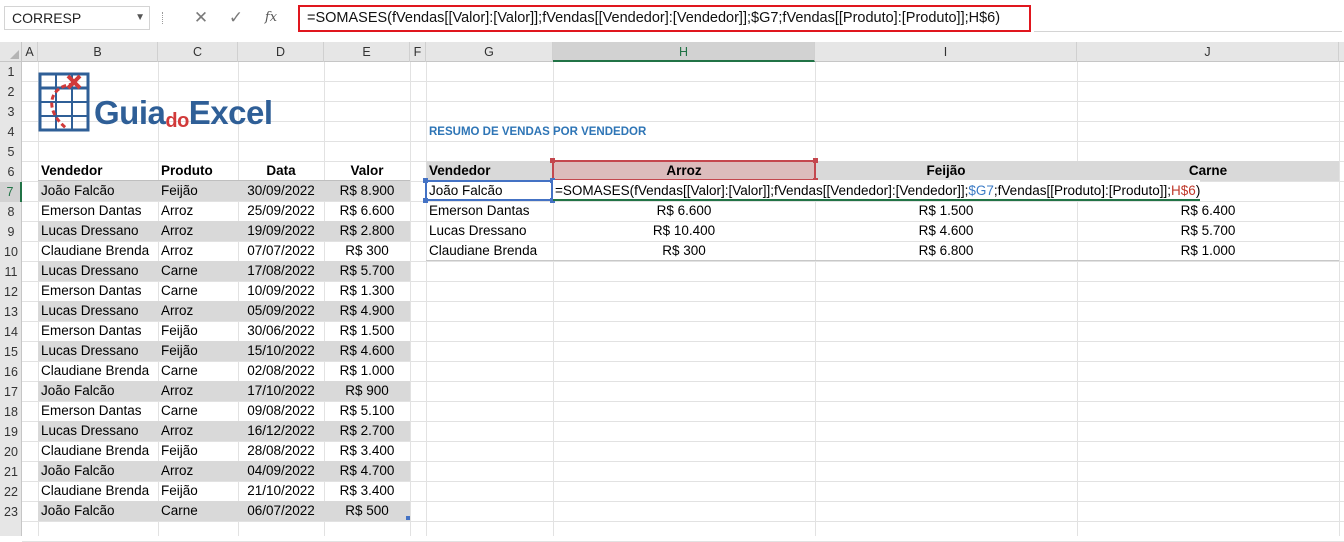 The image size is (1344, 542). What do you see at coordinates (98, 371) in the screenshot?
I see `sales-cell-vendedor: Claudiane Brenda` at bounding box center [98, 371].